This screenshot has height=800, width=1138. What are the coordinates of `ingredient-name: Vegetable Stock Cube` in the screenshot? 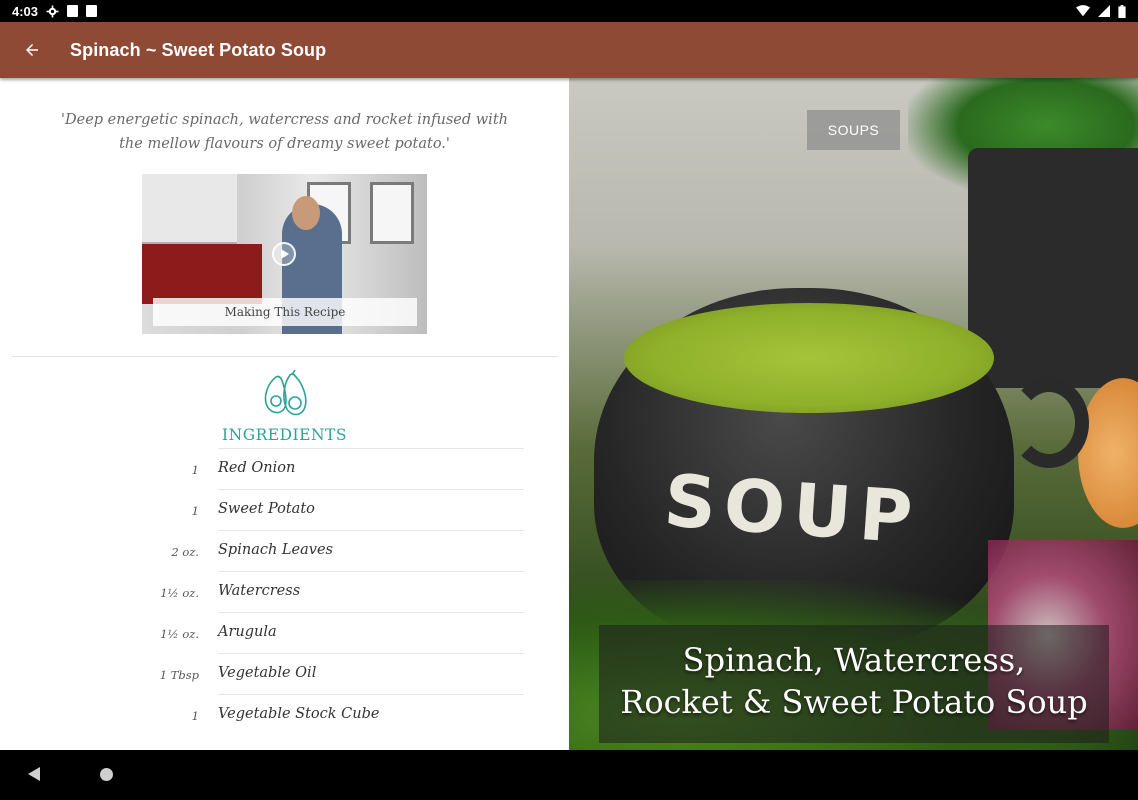 It's located at (371, 714).